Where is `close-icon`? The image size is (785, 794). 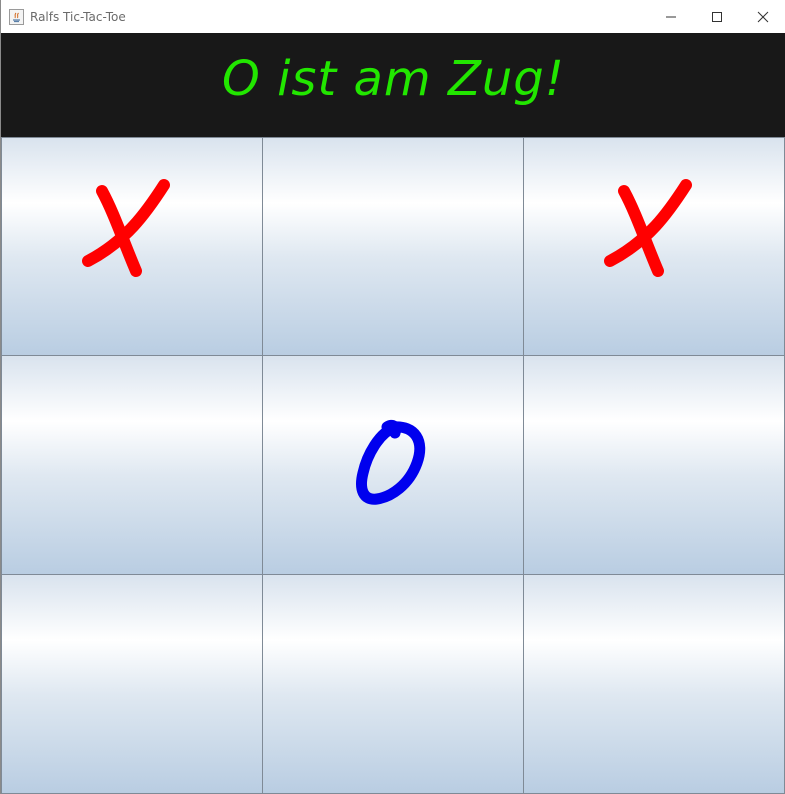 close-icon is located at coordinates (763, 16).